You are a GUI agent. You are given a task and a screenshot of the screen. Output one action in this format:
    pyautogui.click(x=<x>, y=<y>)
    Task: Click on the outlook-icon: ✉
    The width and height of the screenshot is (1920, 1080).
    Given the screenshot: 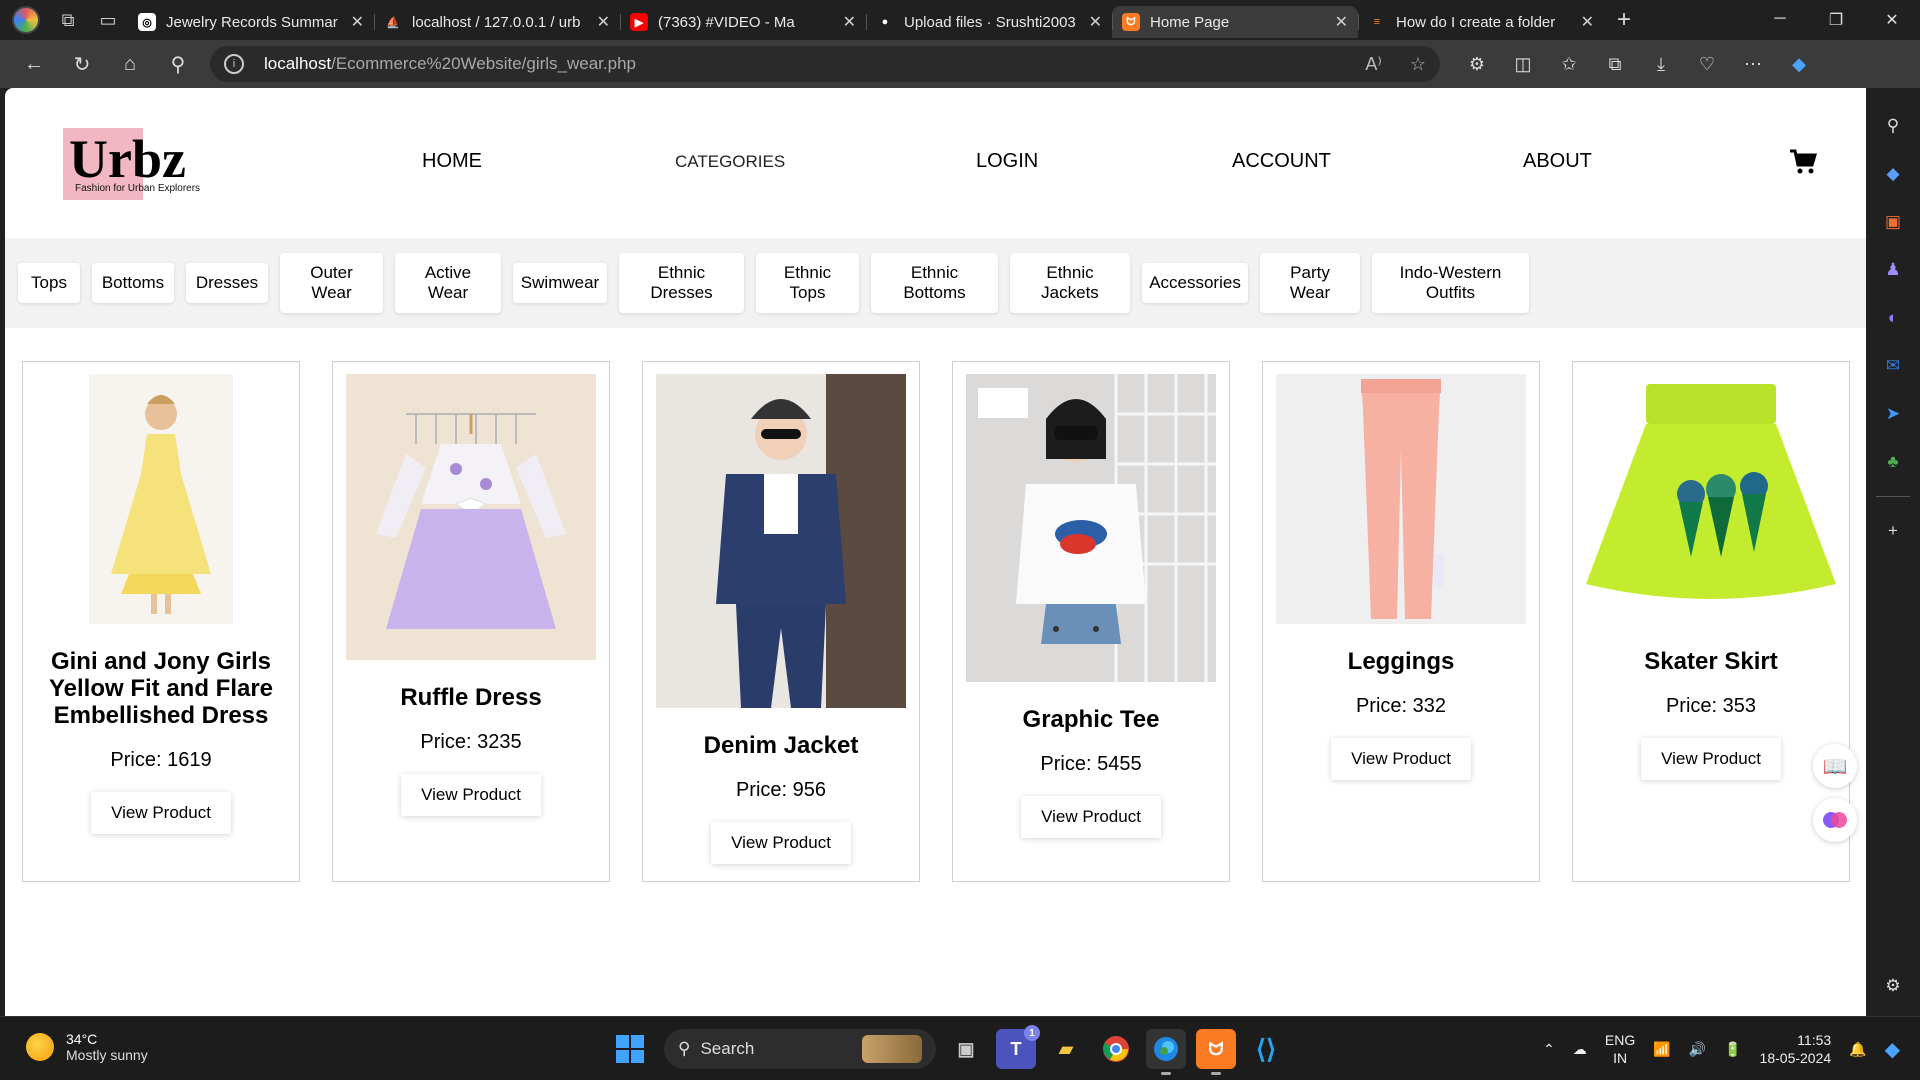 What is the action you would take?
    pyautogui.click(x=1893, y=366)
    